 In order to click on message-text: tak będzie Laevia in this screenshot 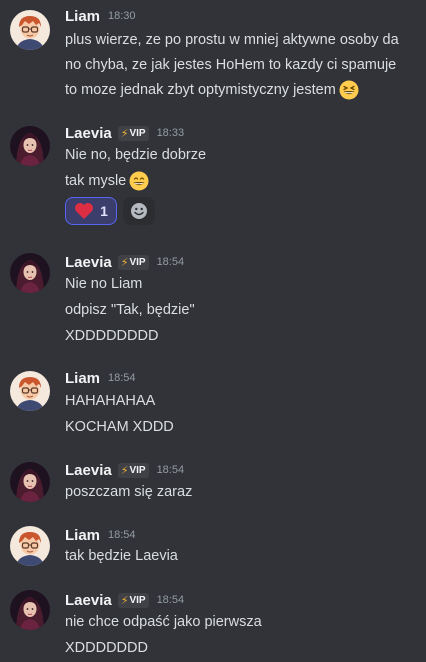, I will do `click(121, 556)`.